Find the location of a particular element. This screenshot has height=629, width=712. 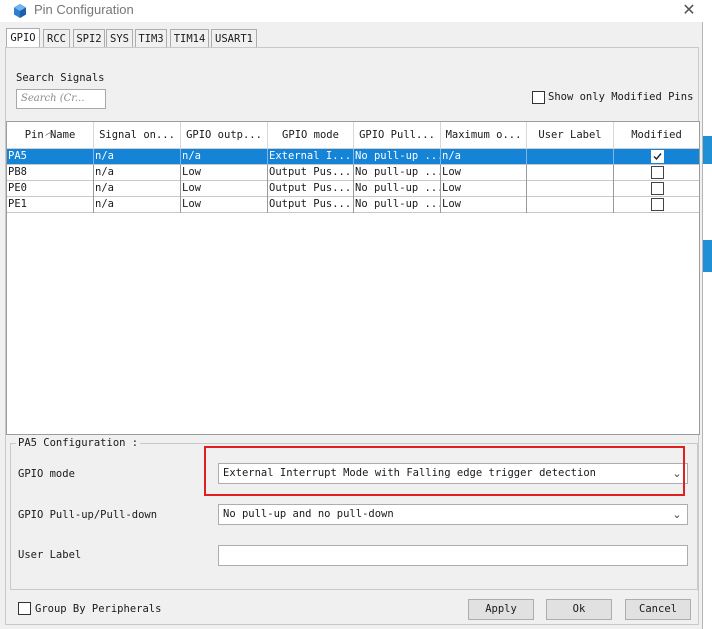

tab-gpio: GPIO is located at coordinates (23, 38).